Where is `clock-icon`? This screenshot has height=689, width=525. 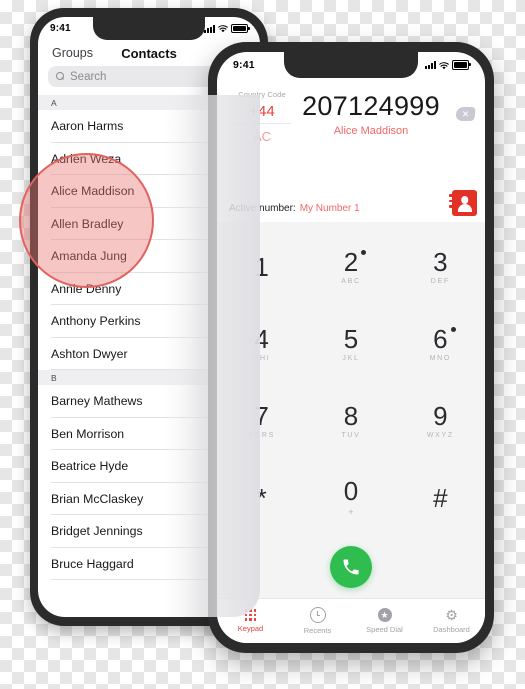
clock-icon is located at coordinates (317, 615).